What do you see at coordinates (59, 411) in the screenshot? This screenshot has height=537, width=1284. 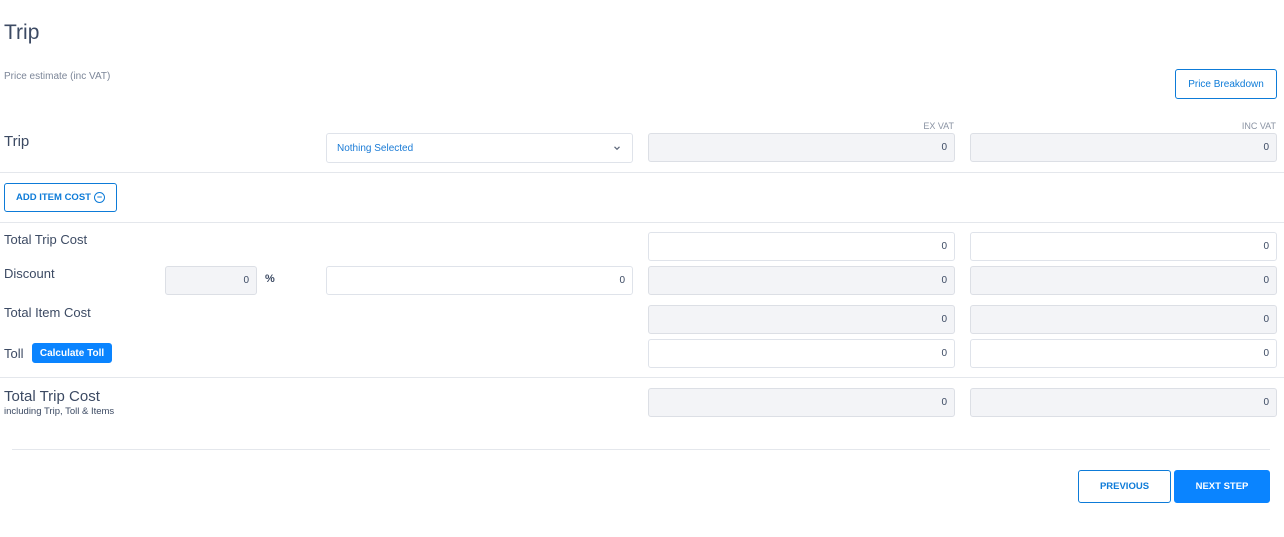 I see `grand-total-sublabel: including Trip, Toll & Items` at bounding box center [59, 411].